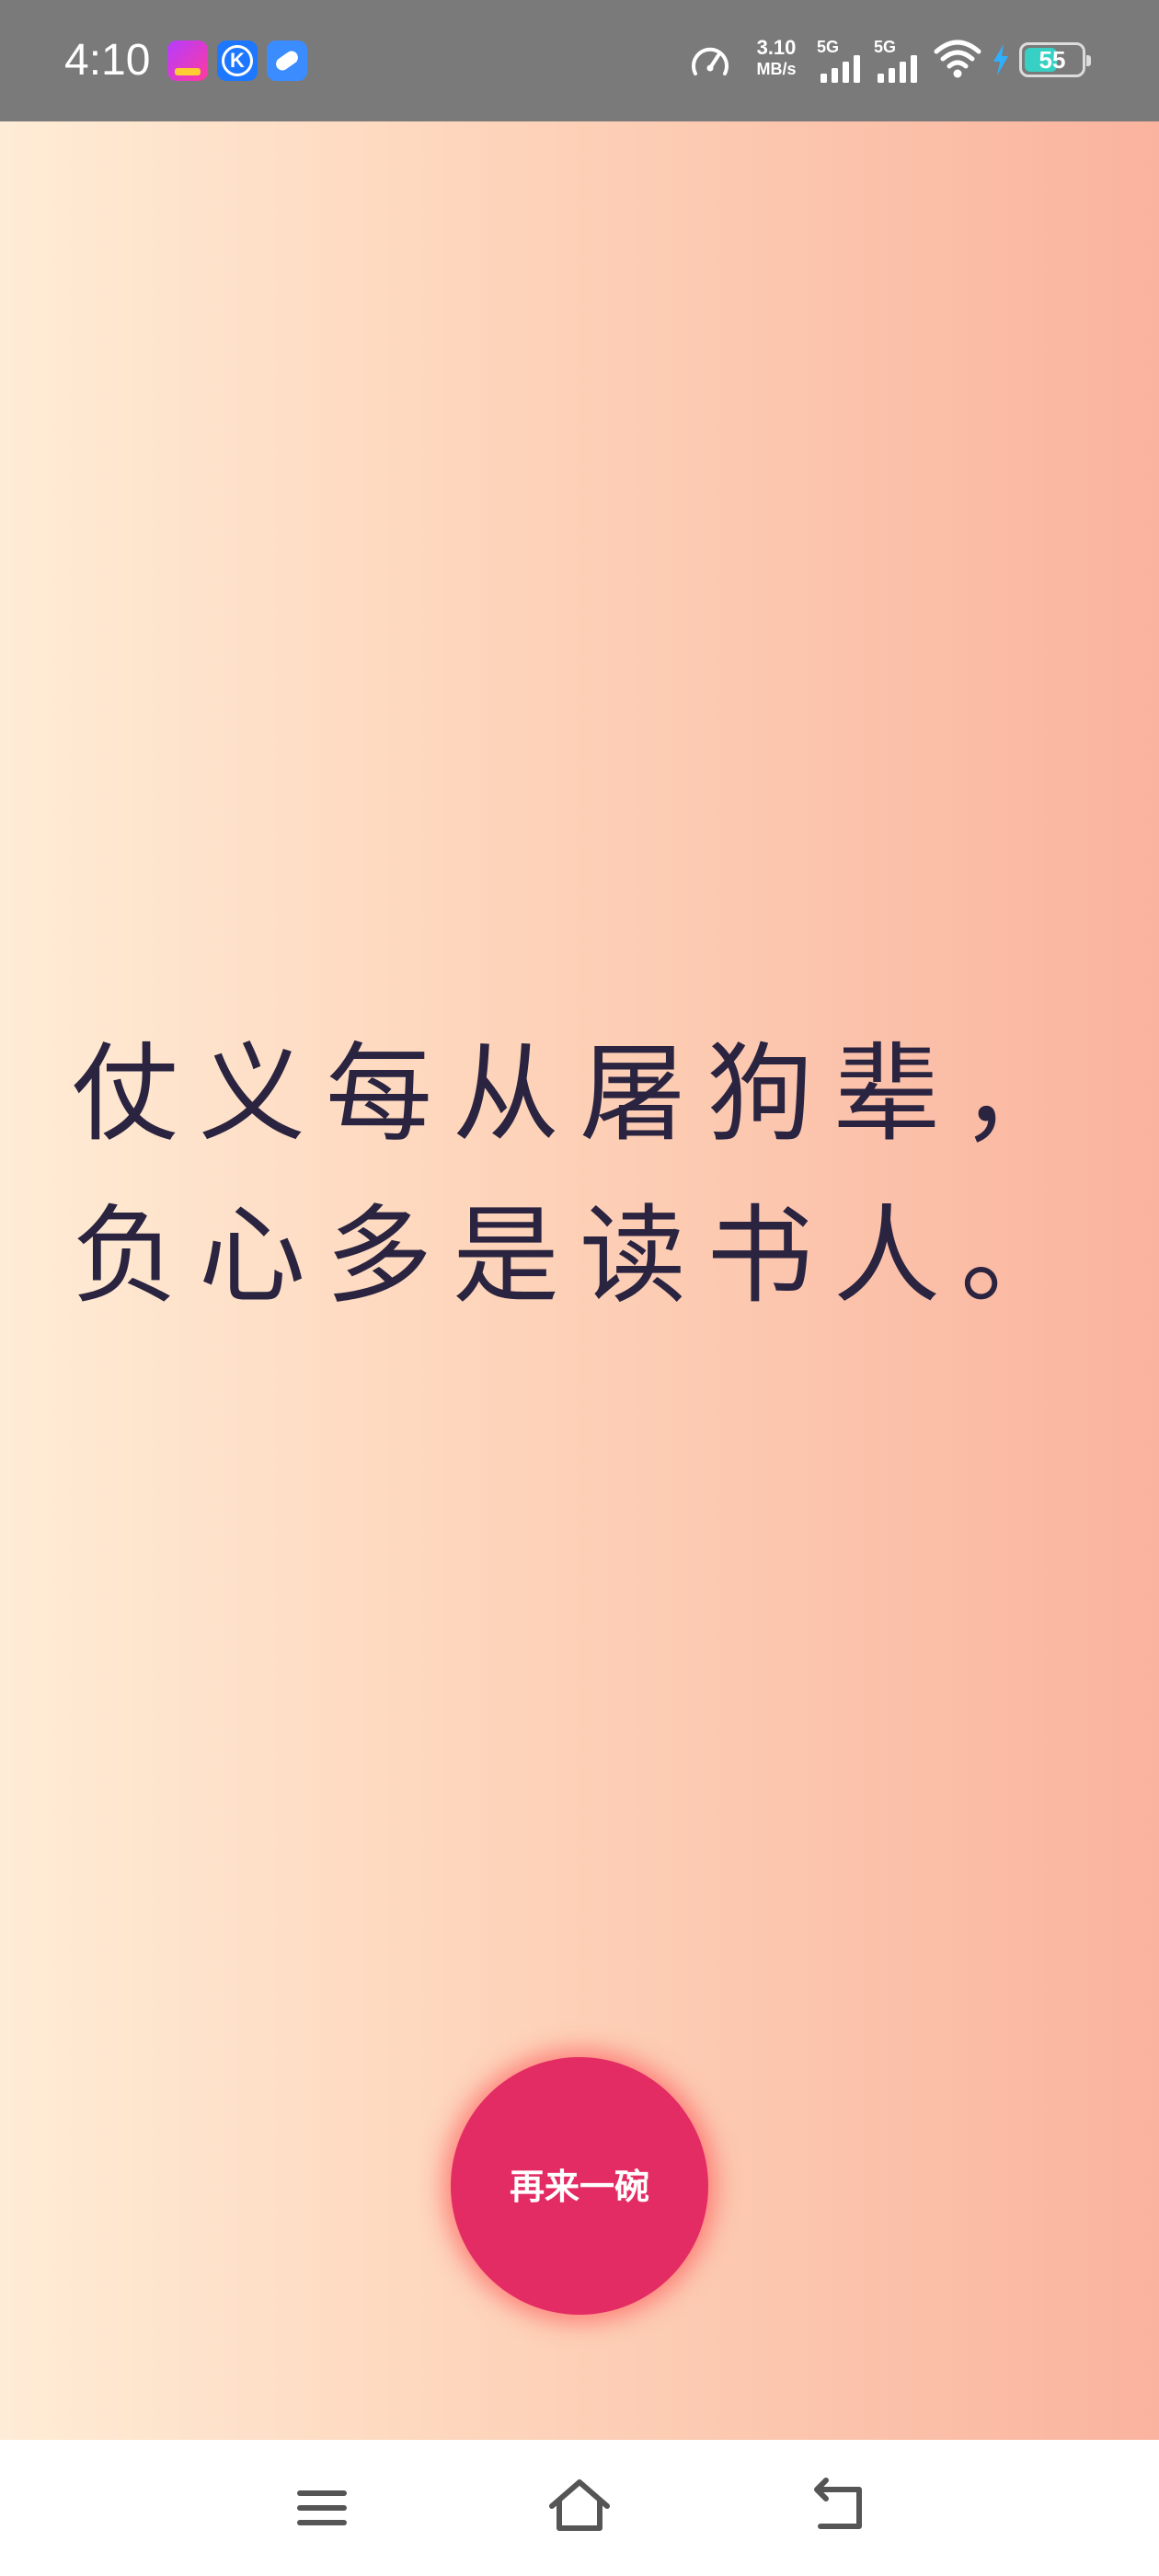 Image resolution: width=1159 pixels, height=2576 pixels. Describe the element at coordinates (579, 1175) in the screenshot. I see `quote-text: 仗义每从屠狗辈，负心多是读书人。` at that location.